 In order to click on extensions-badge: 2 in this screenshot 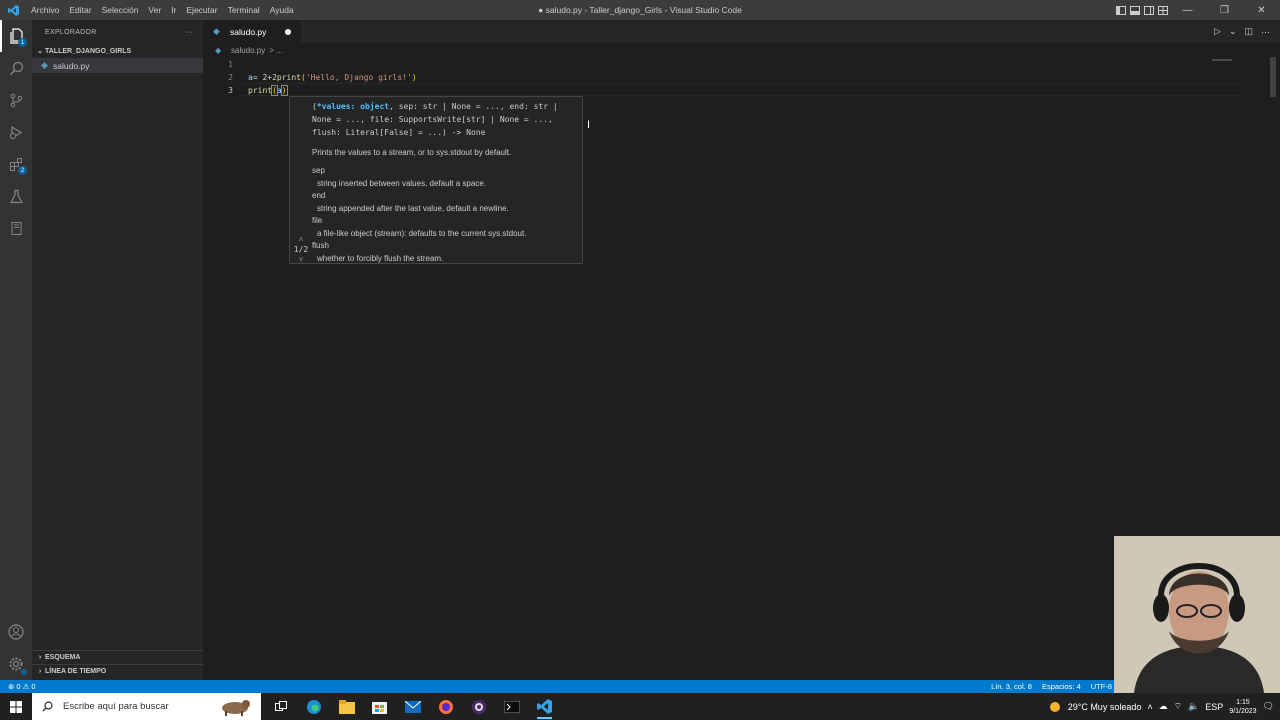, I will do `click(22, 170)`.